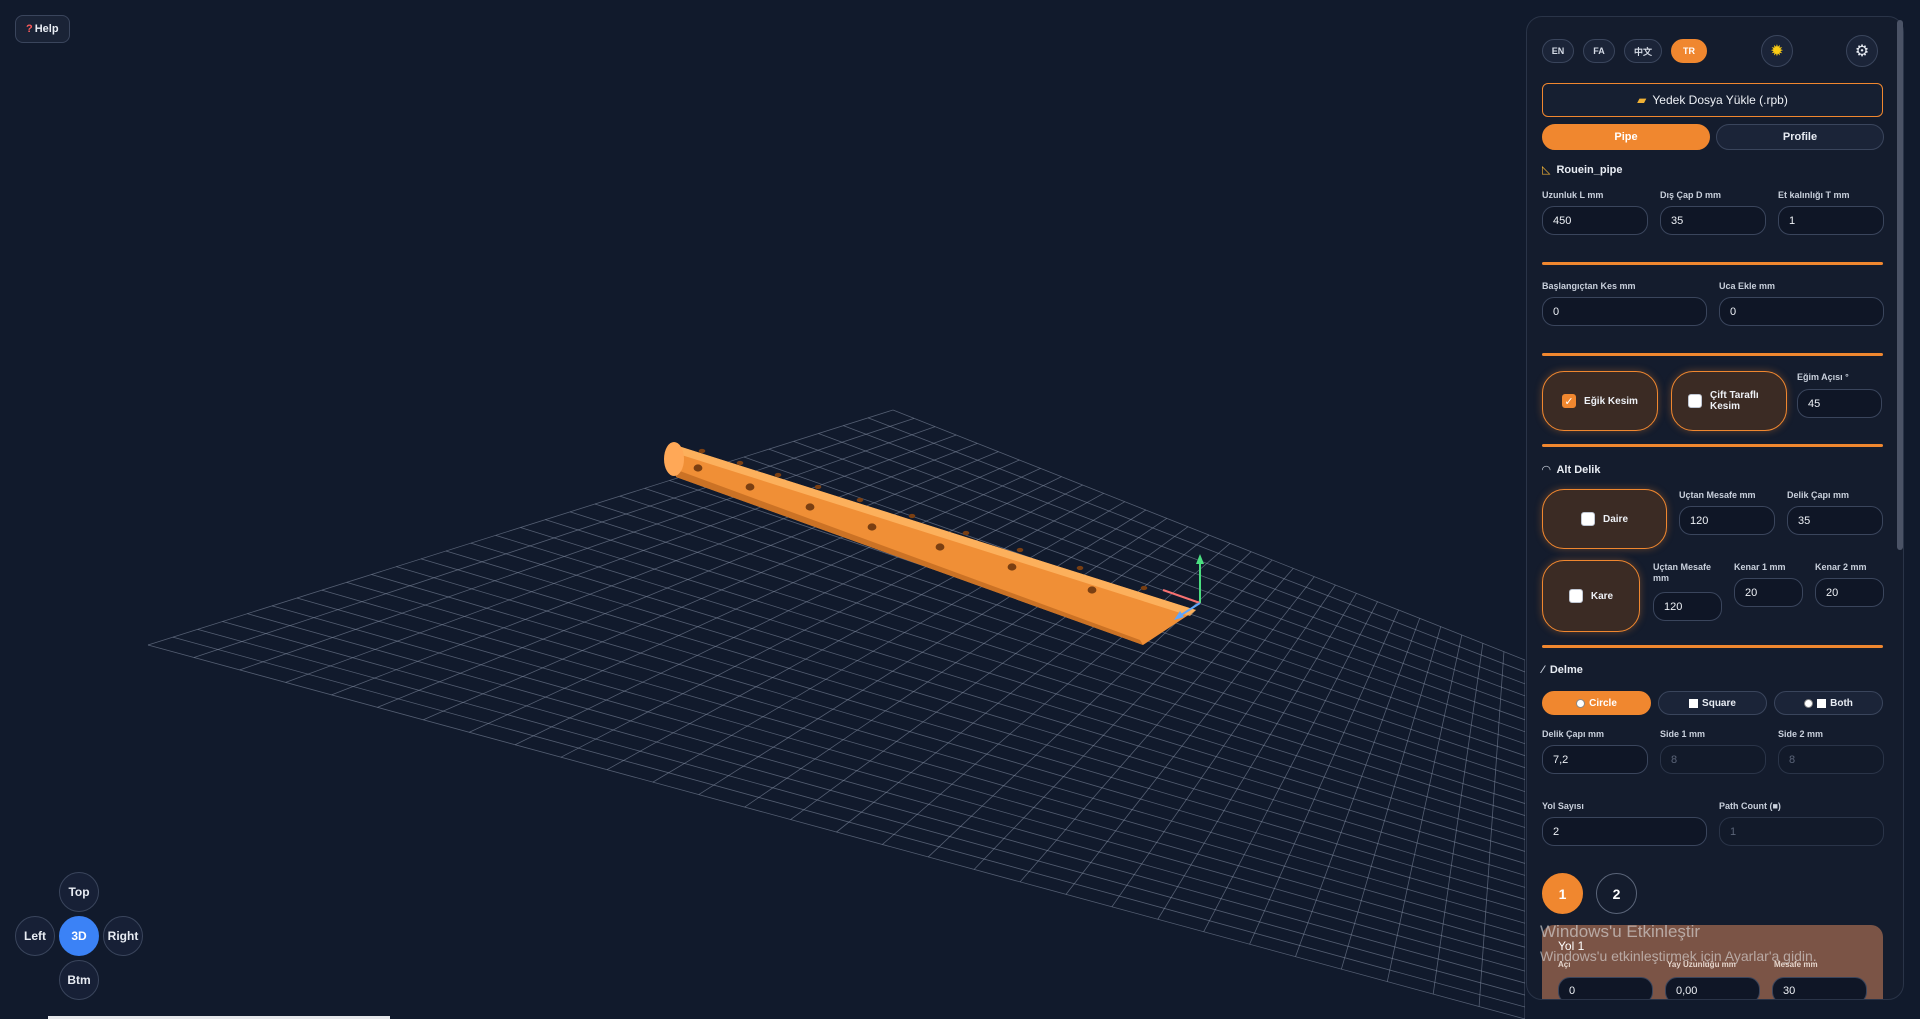  I want to click on drill-side1-label: Side 1 mm, so click(1683, 734).